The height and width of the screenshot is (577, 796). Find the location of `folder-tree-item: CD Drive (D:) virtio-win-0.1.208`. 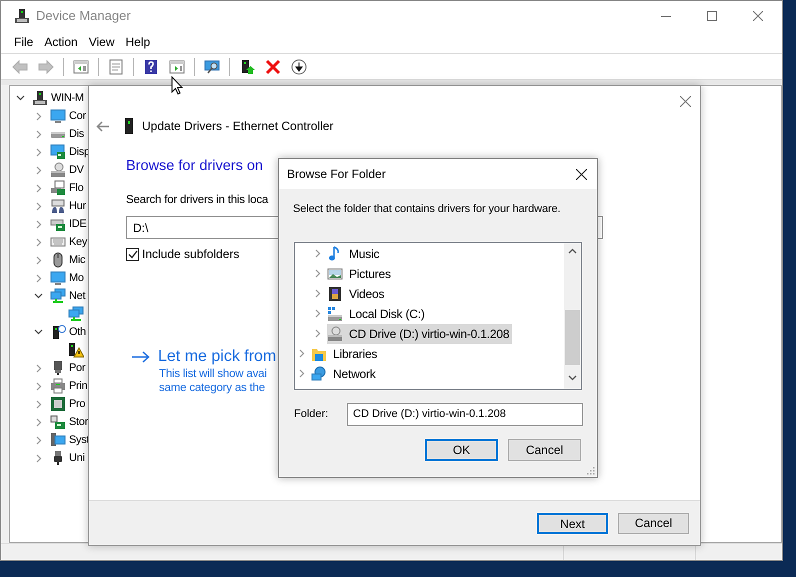

folder-tree-item: CD Drive (D:) virtio-win-0.1.208 is located at coordinates (419, 334).